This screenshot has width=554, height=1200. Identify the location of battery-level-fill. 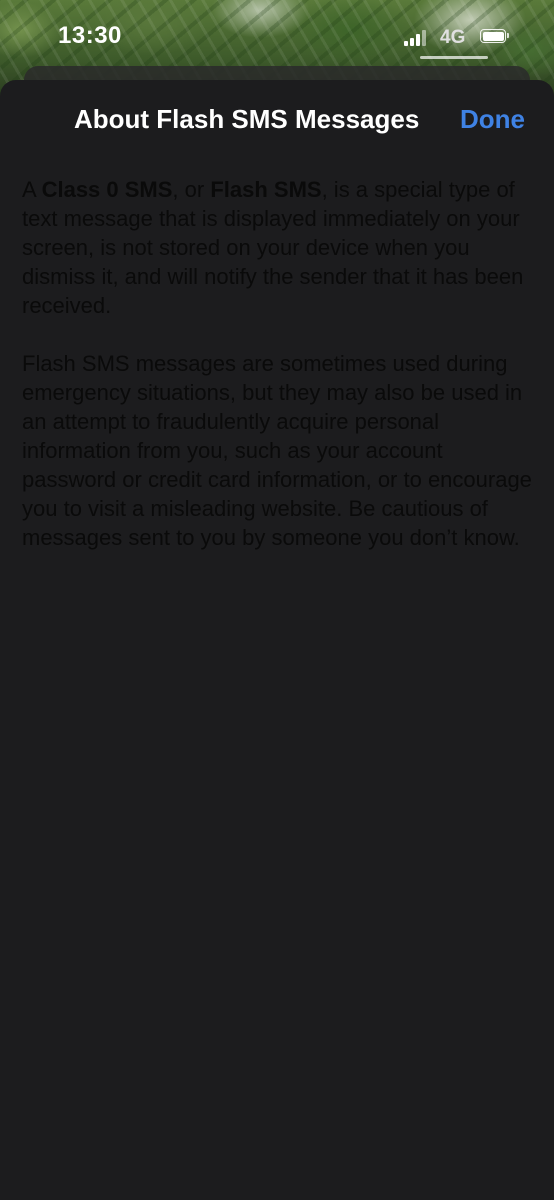
(493, 36).